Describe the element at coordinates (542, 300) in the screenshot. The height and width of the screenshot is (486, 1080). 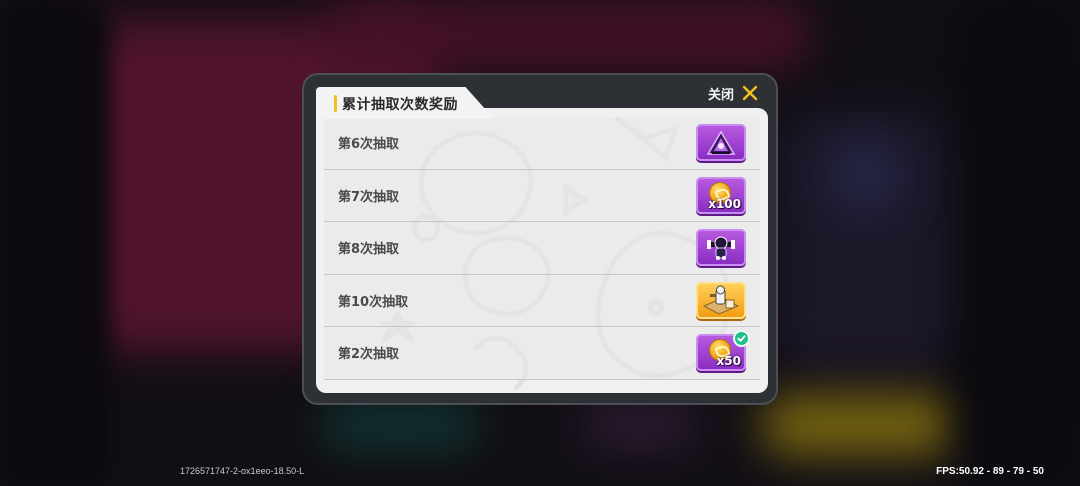
I see `reward-row: 第10次抽取` at that location.